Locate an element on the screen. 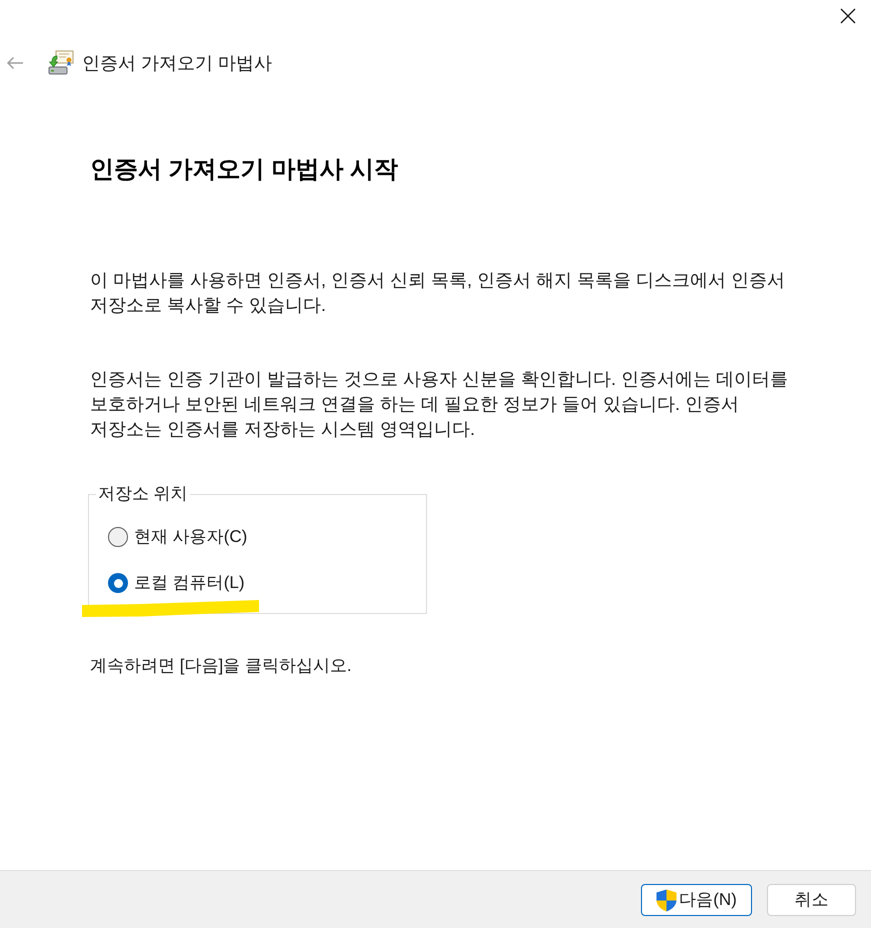 This screenshot has width=871, height=928. certificate-import-icon is located at coordinates (61, 63).